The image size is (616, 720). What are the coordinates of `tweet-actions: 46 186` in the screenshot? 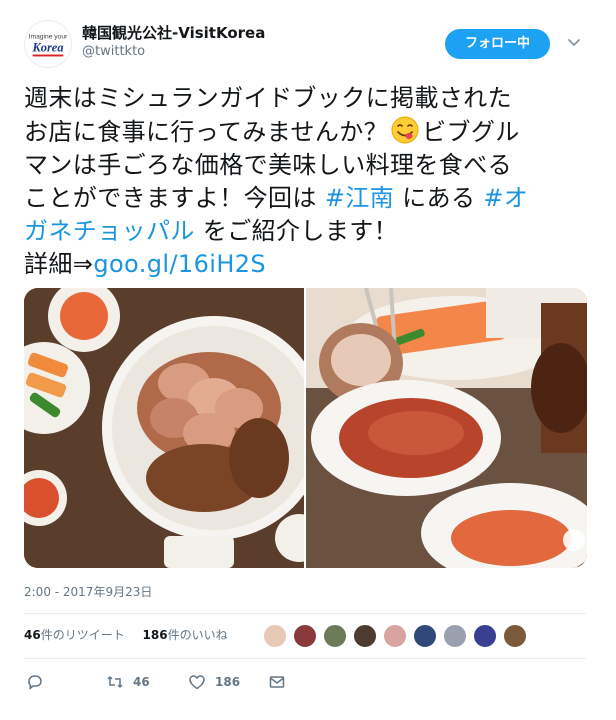 It's located at (304, 682).